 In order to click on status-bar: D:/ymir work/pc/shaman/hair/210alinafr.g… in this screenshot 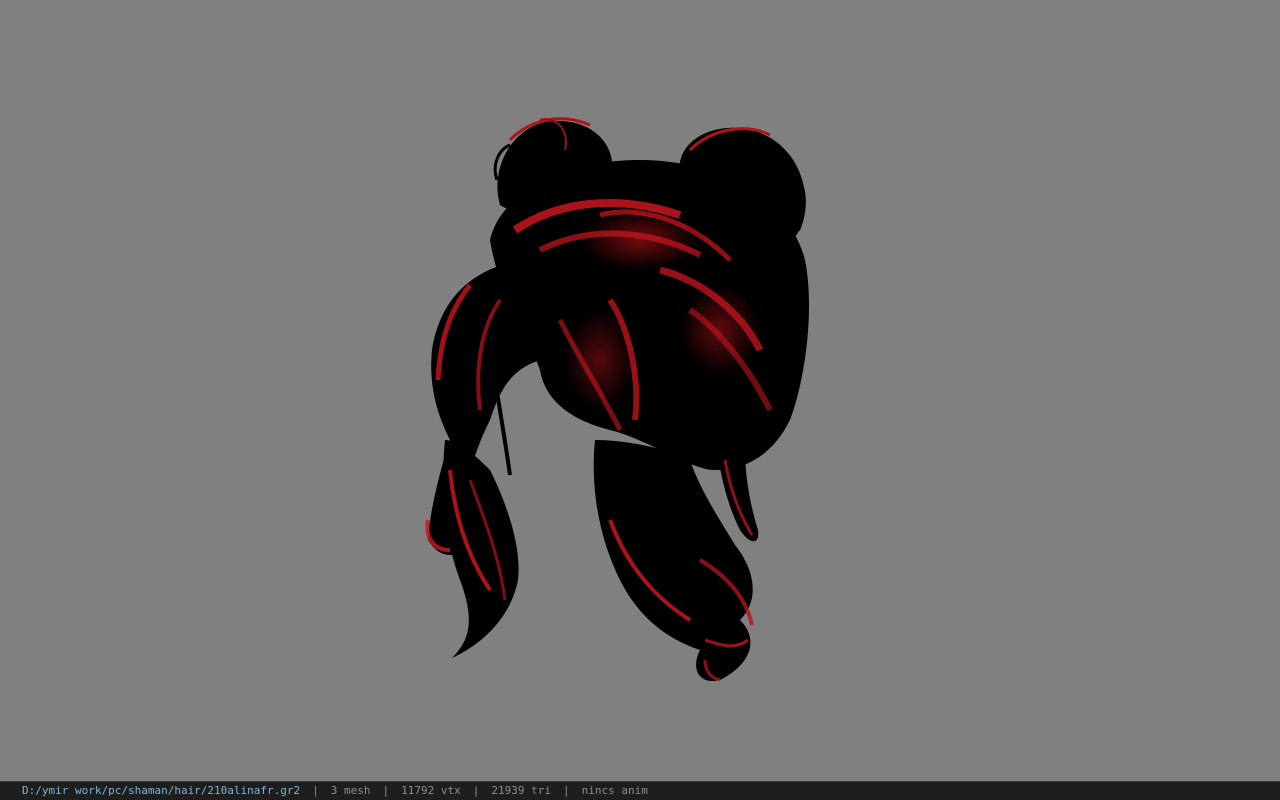, I will do `click(640, 790)`.